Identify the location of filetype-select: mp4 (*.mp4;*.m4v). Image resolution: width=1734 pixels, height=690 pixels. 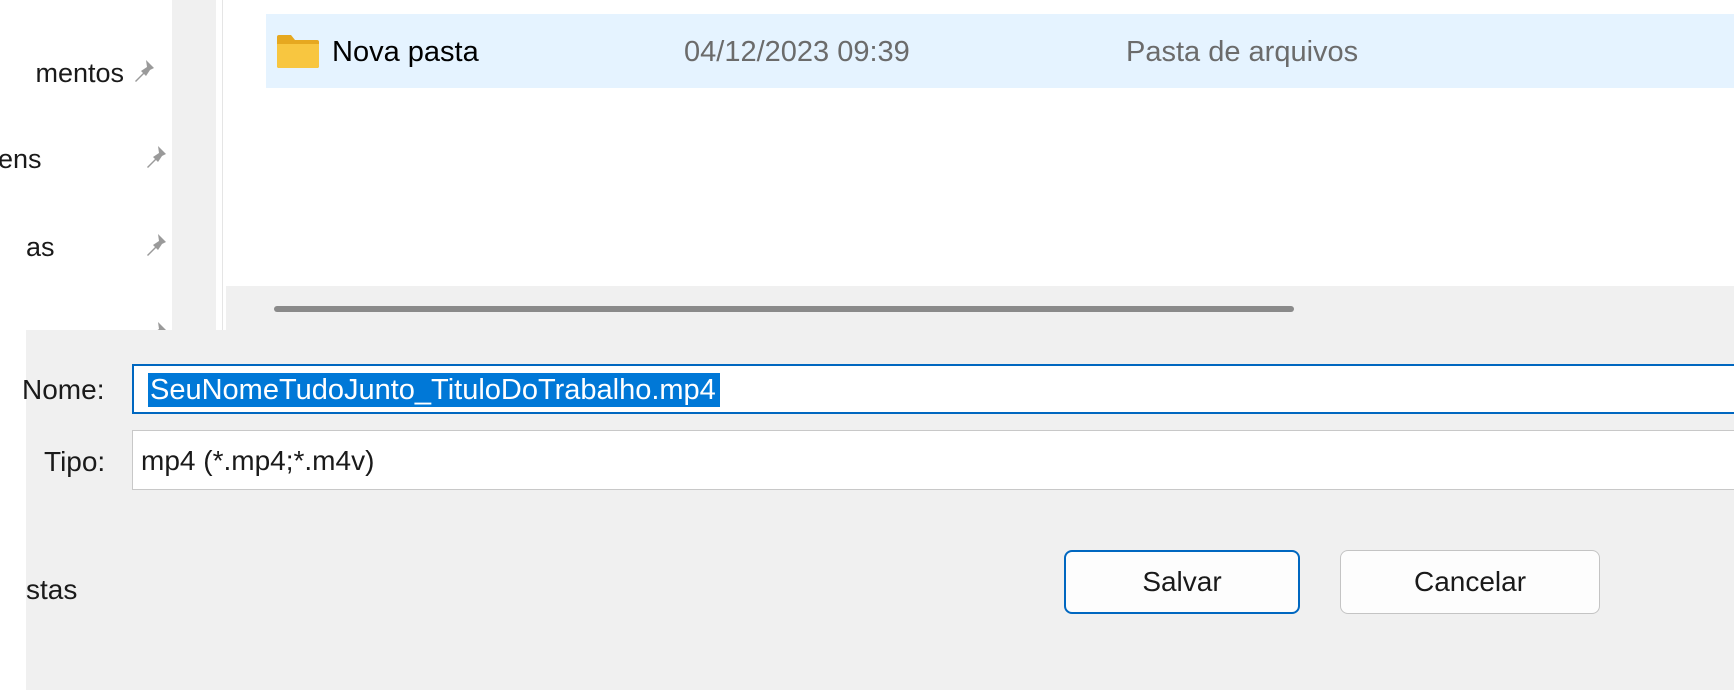
(933, 460).